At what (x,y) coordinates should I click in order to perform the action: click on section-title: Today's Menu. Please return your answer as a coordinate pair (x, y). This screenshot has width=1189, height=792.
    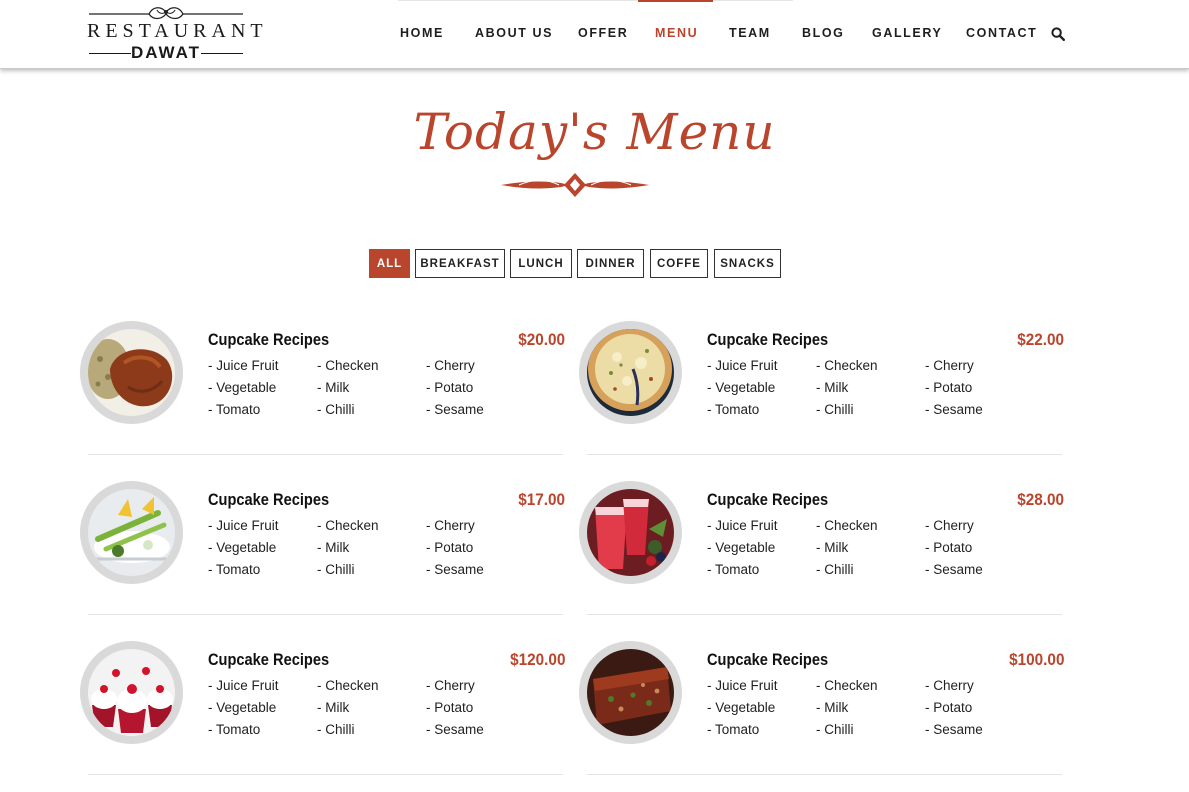
    Looking at the image, I should click on (594, 132).